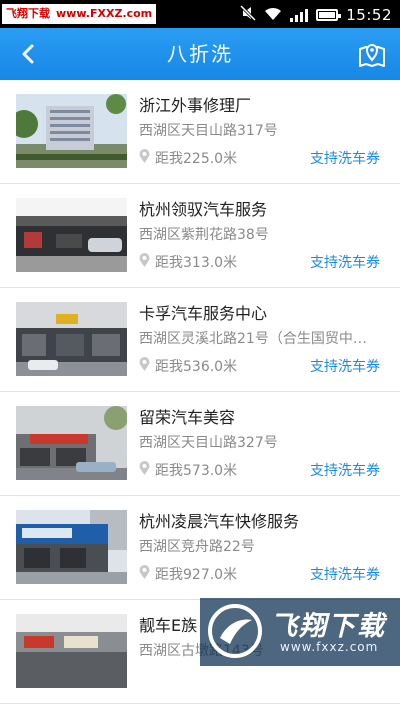  Describe the element at coordinates (203, 313) in the screenshot. I see `shop-name: 卡孚汽车服务中心` at that location.